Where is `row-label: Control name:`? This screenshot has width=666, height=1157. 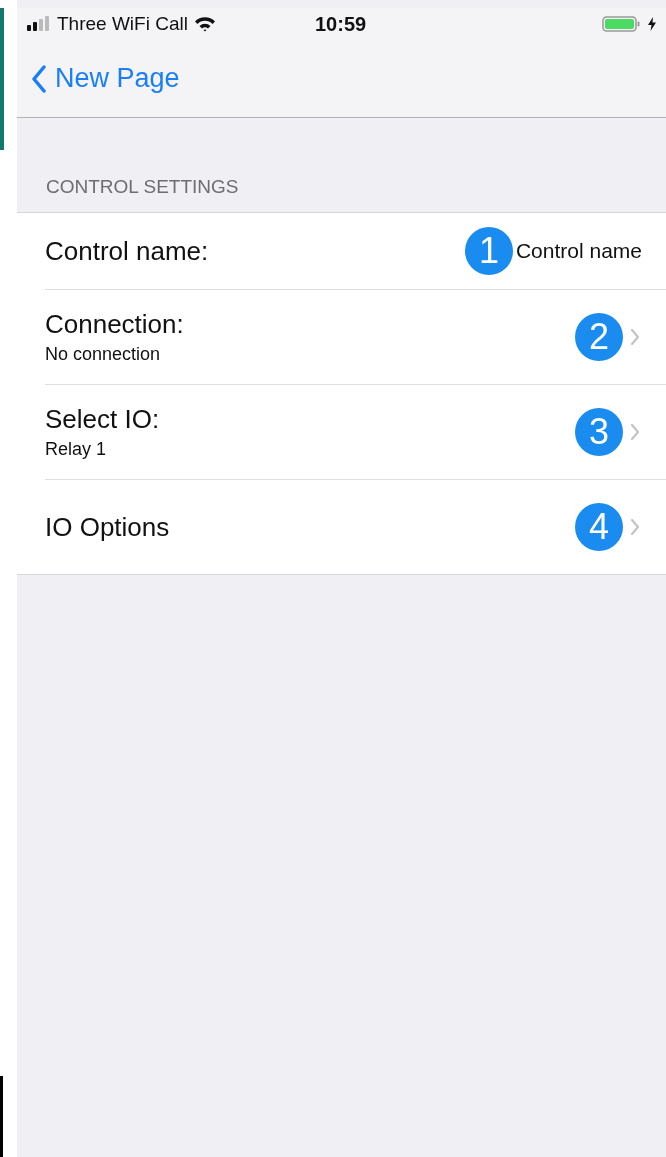
row-label: Control name: is located at coordinates (127, 251).